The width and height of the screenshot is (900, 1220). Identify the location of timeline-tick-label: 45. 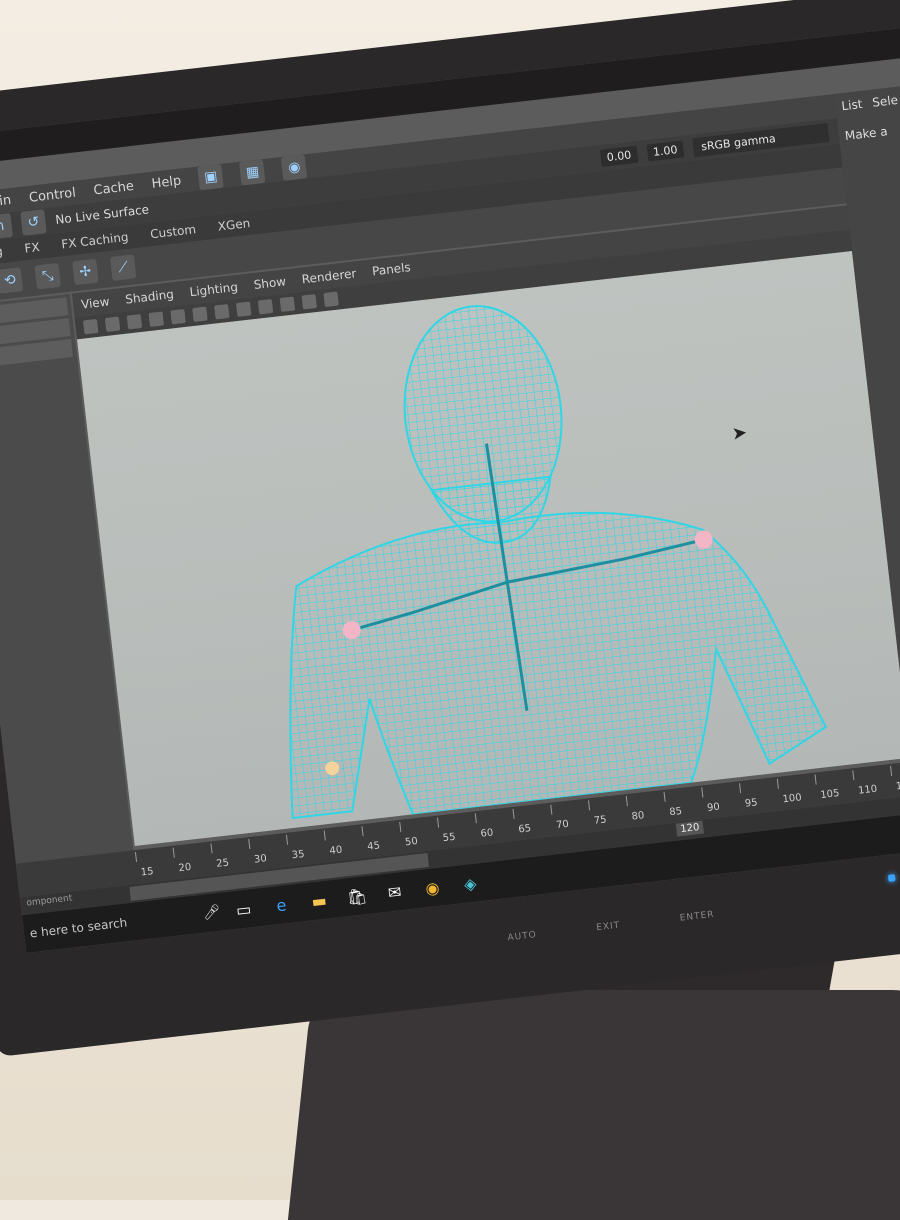
(374, 846).